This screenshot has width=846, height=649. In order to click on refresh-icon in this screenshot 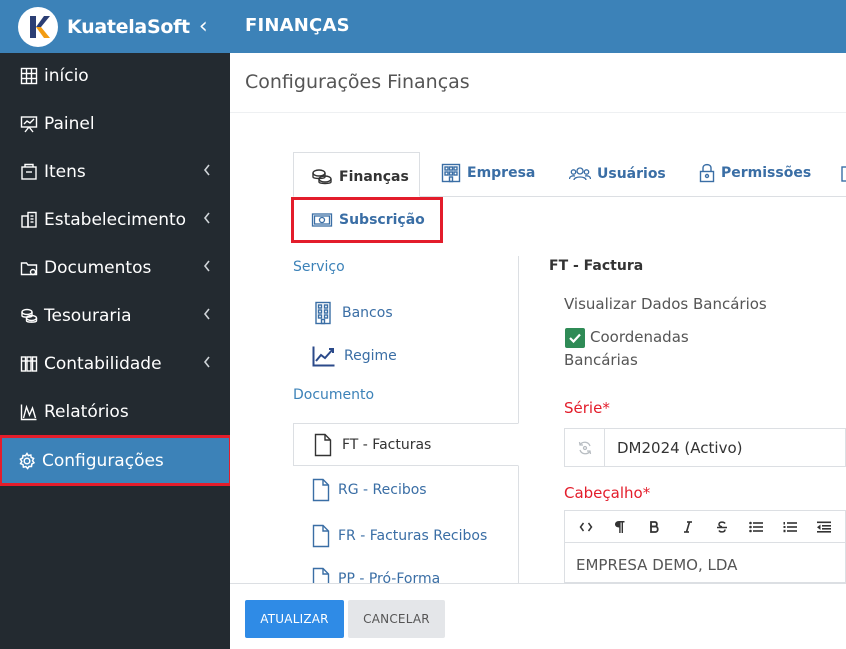, I will do `click(584, 447)`.